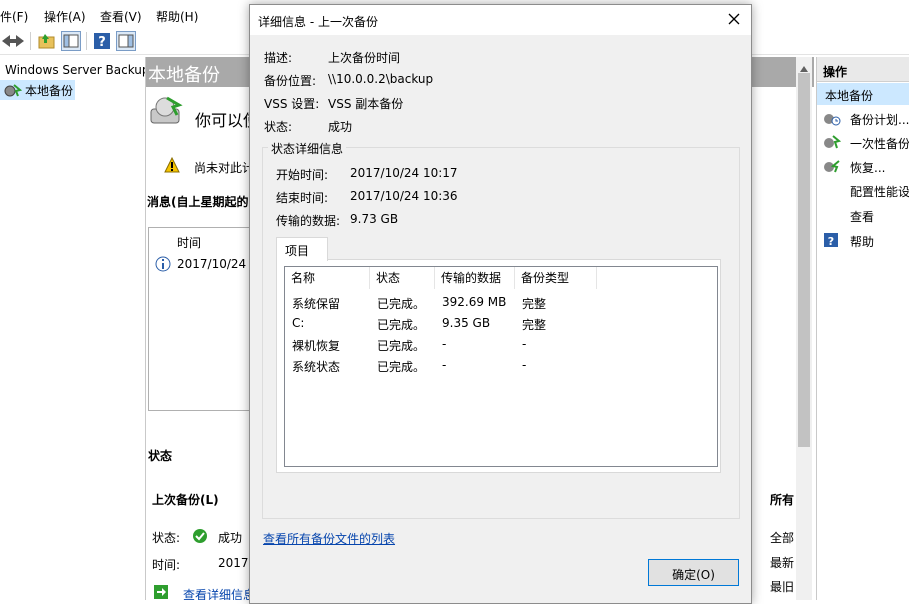 This screenshot has width=909, height=604. I want to click on cell-type: -, so click(524, 365).